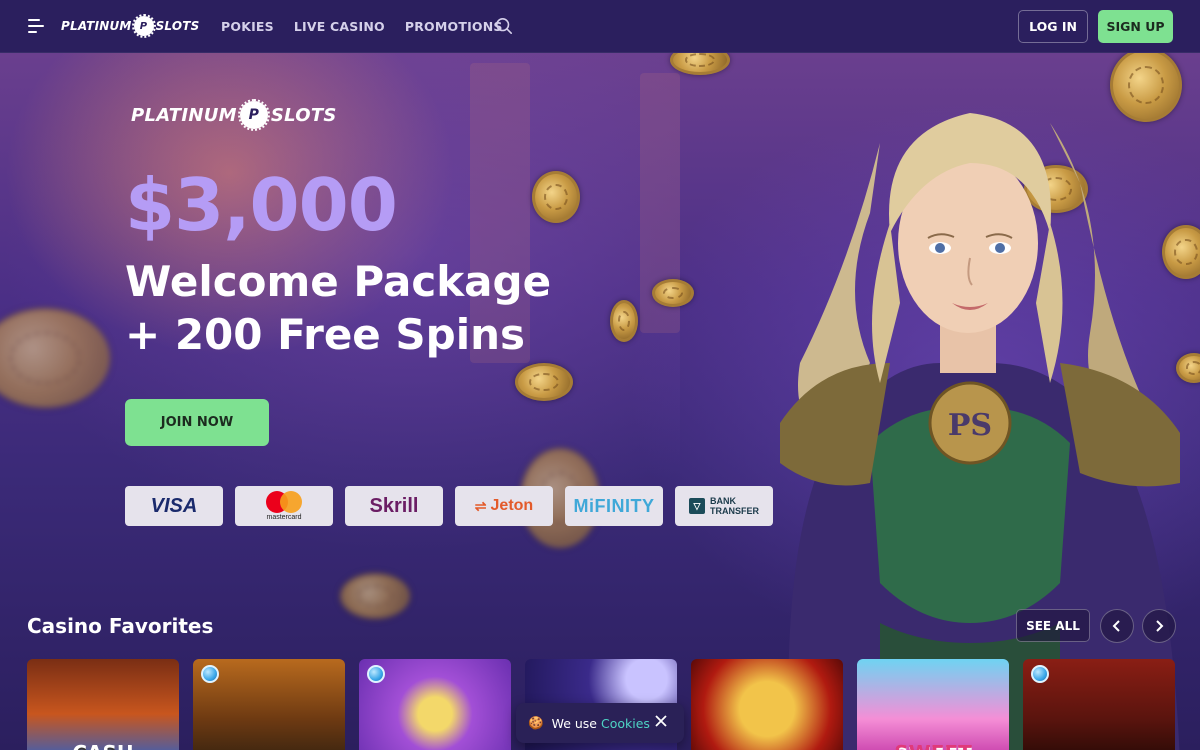 The width and height of the screenshot is (1200, 750). I want to click on section-title: Casino Favorites, so click(120, 626).